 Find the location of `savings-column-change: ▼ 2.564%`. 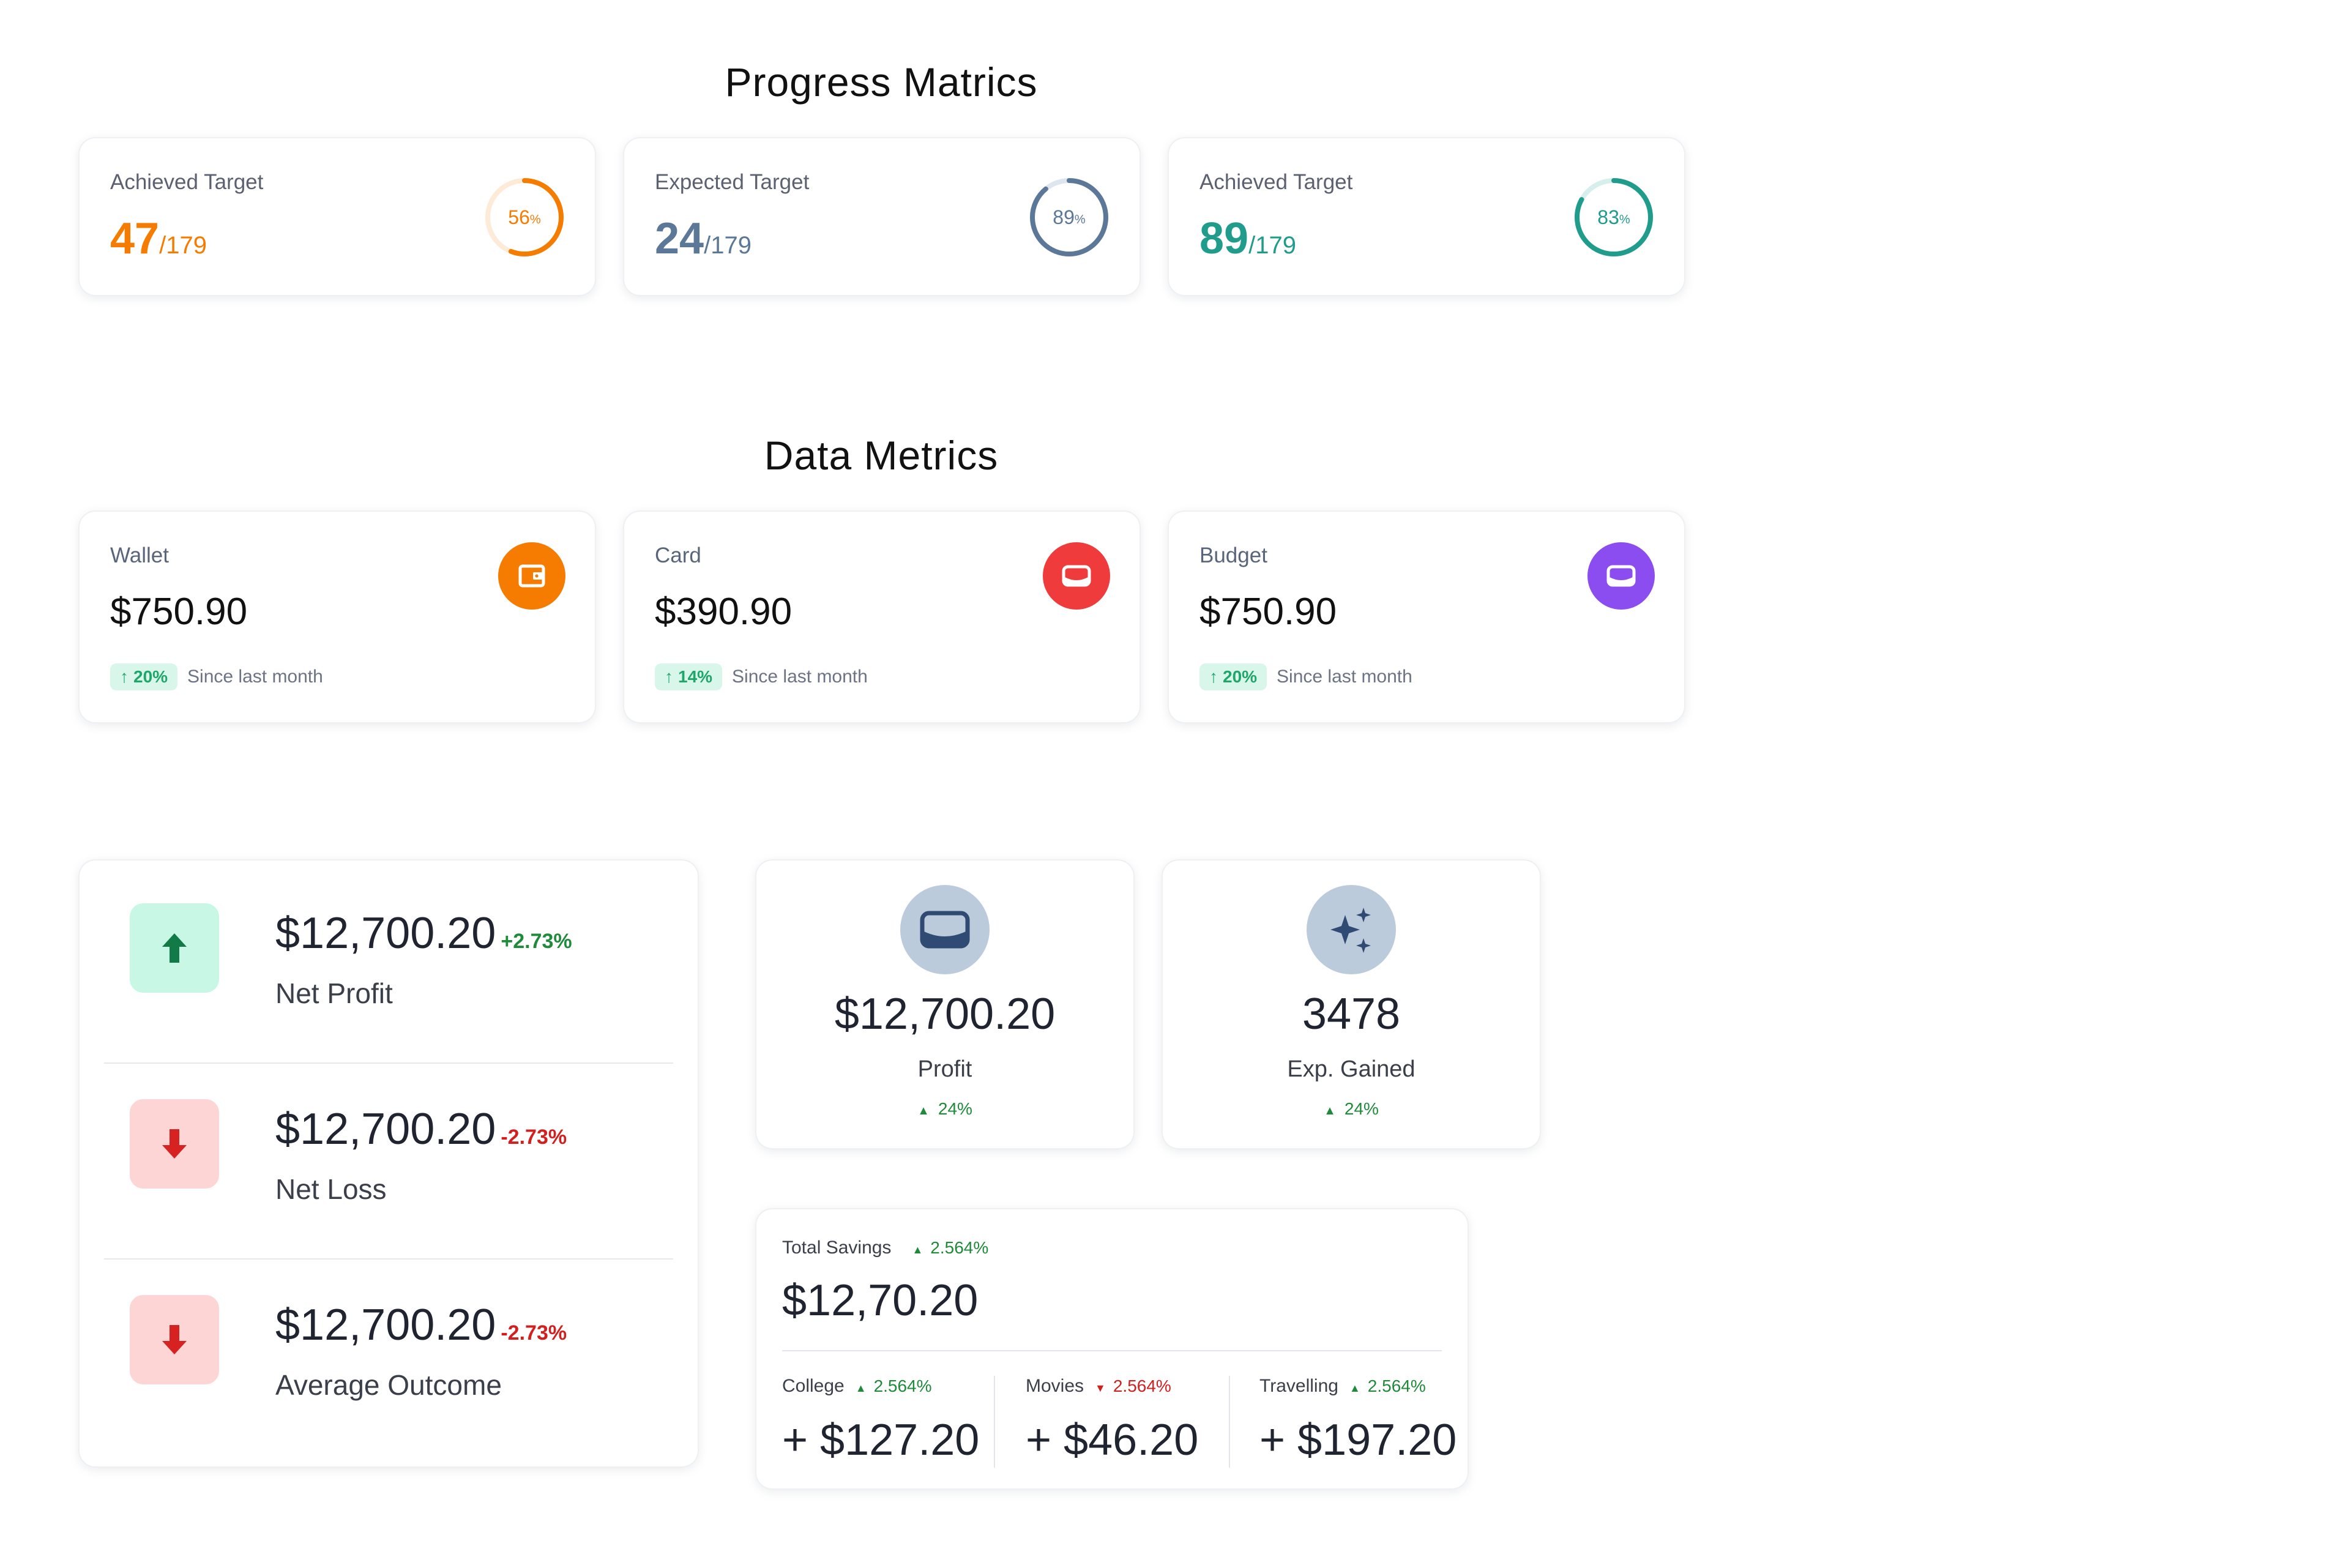

savings-column-change: ▼ 2.564% is located at coordinates (1133, 1386).